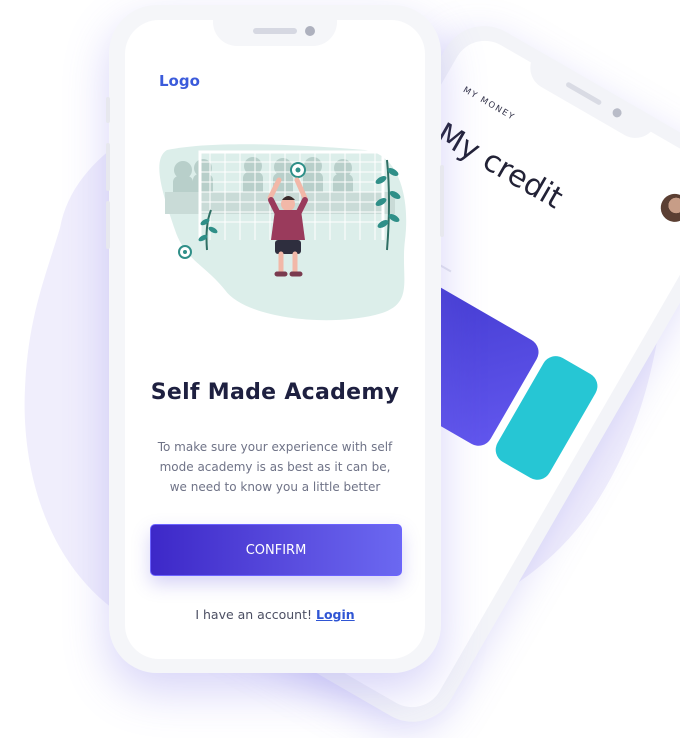 The height and width of the screenshot is (738, 680). I want to click on section-label: MY MONEY, so click(489, 104).